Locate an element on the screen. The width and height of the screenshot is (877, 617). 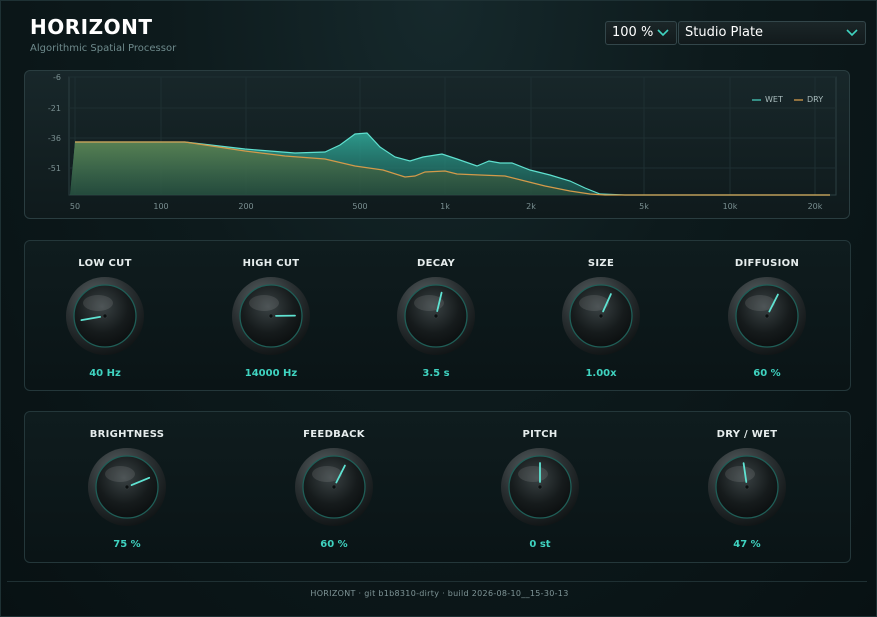
knob-group-size: SIZE 1.00x is located at coordinates (601, 328).